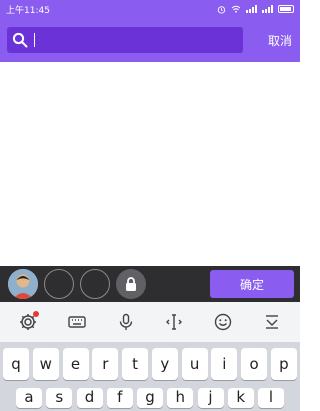 The height and width of the screenshot is (411, 320). Describe the element at coordinates (164, 364) in the screenshot. I see `key-y: y` at that location.